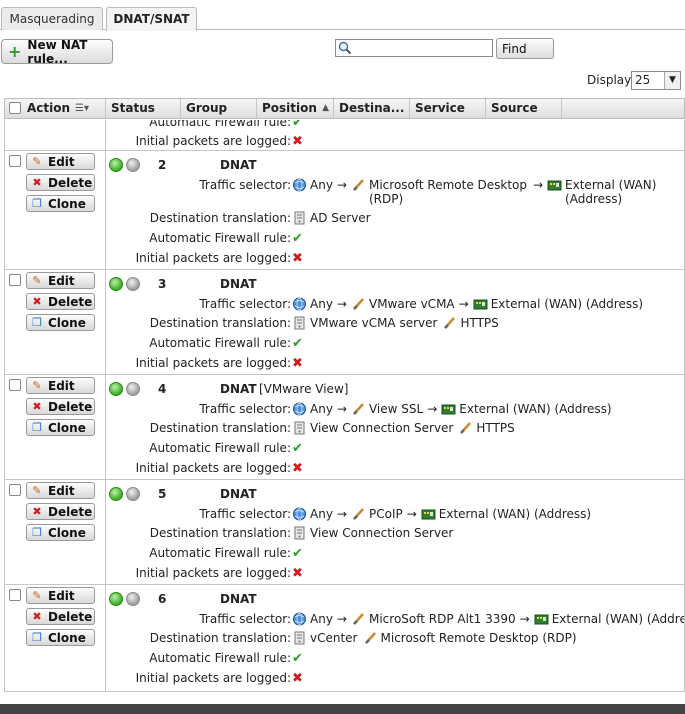 The height and width of the screenshot is (714, 685). What do you see at coordinates (297, 448) in the screenshot?
I see `automatic-firewall-value: ✔` at bounding box center [297, 448].